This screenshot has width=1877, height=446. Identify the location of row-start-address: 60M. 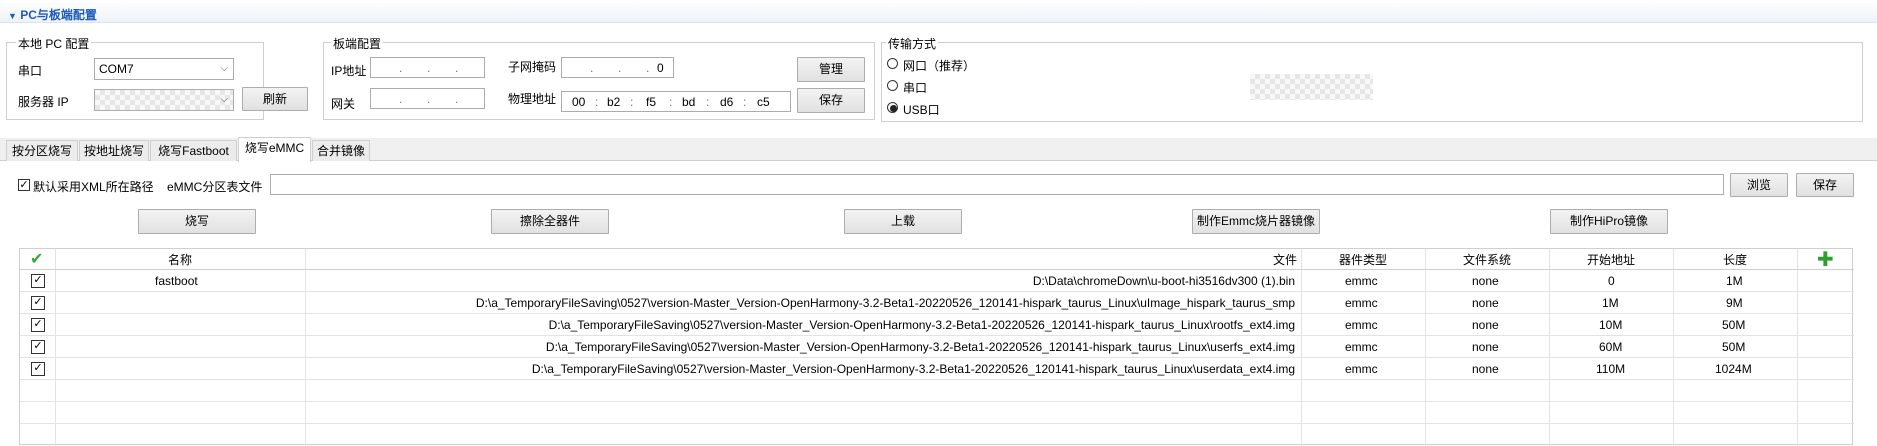
(1610, 347).